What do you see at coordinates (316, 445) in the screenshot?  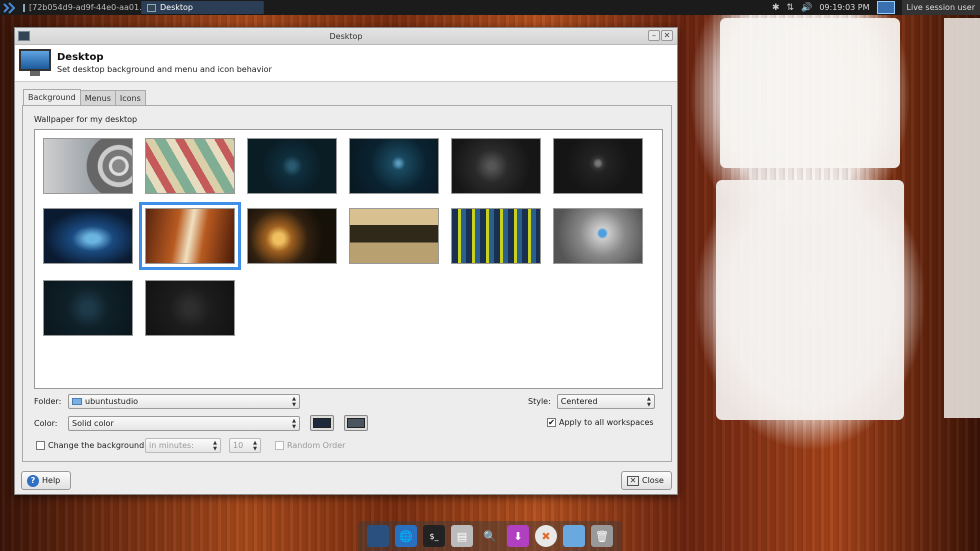 I see `random-order-label: Random Order` at bounding box center [316, 445].